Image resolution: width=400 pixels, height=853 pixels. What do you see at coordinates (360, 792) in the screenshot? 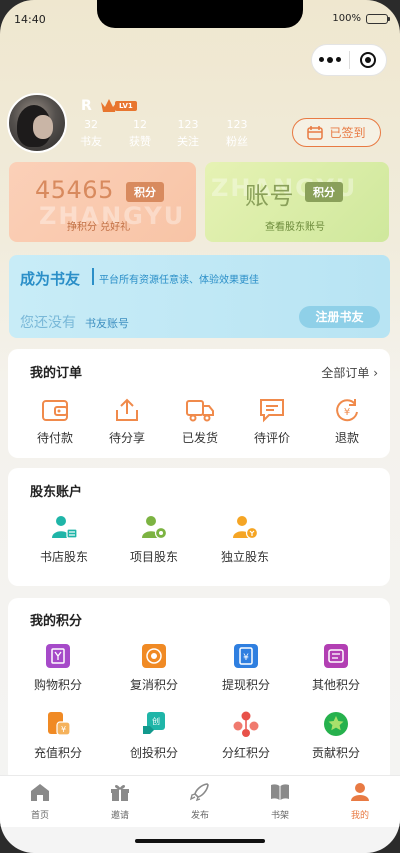
I see `person-icon` at bounding box center [360, 792].